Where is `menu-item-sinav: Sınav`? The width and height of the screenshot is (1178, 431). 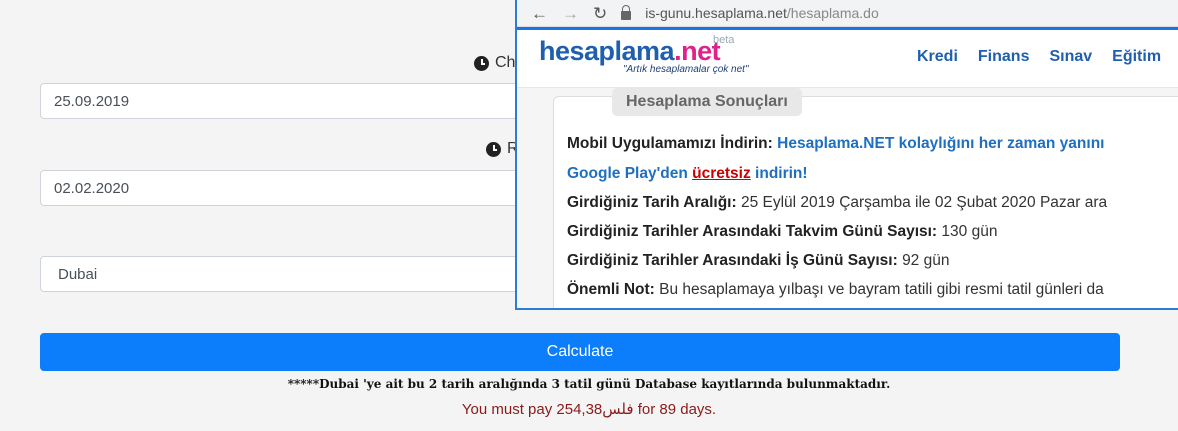
menu-item-sinav: Sınav is located at coordinates (1070, 57).